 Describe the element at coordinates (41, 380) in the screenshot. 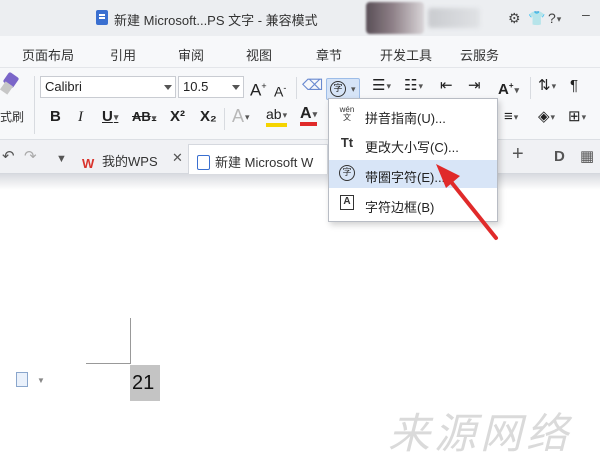

I see `chevron-down-icon: ▼` at that location.